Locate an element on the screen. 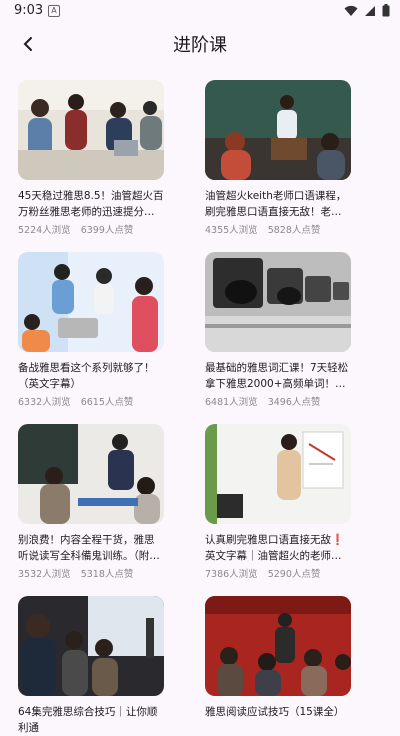 The height and width of the screenshot is (736, 400). view-count: 3532人浏览 is located at coordinates (44, 574).